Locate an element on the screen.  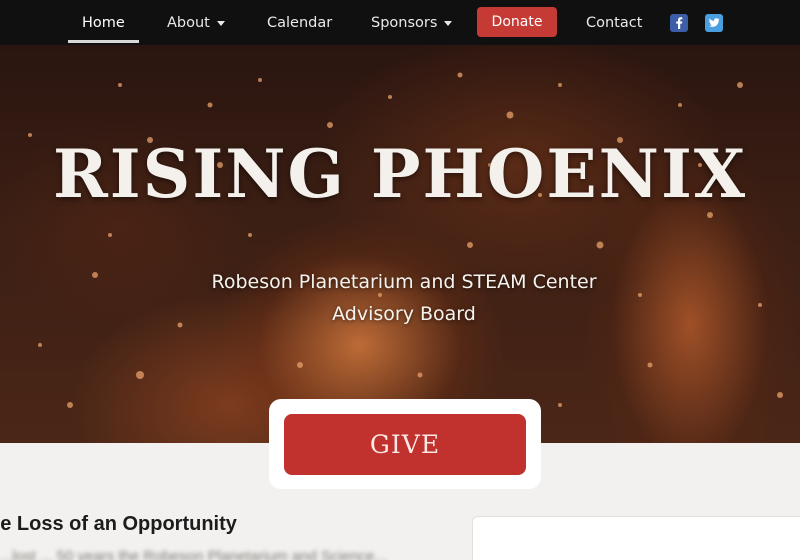
side-card is located at coordinates (636, 538).